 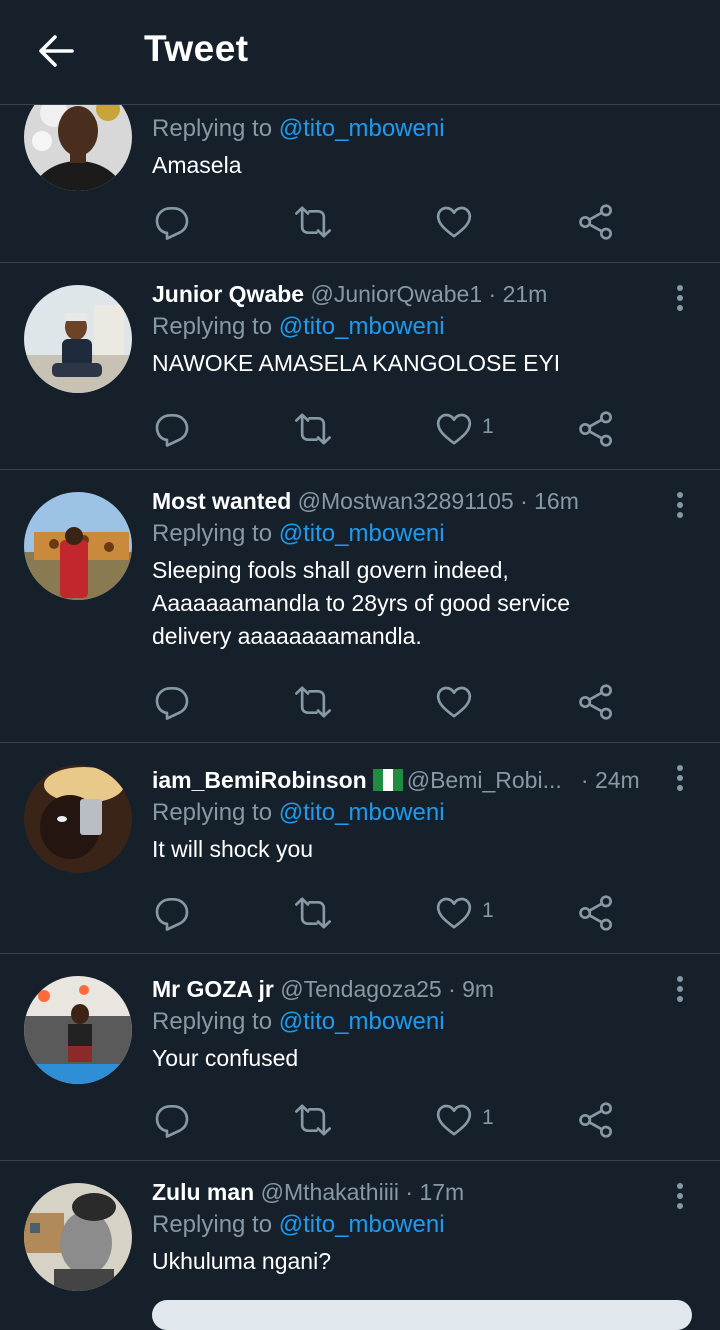 What do you see at coordinates (330, 1192) in the screenshot?
I see `user-handle: @Mthakathiiii` at bounding box center [330, 1192].